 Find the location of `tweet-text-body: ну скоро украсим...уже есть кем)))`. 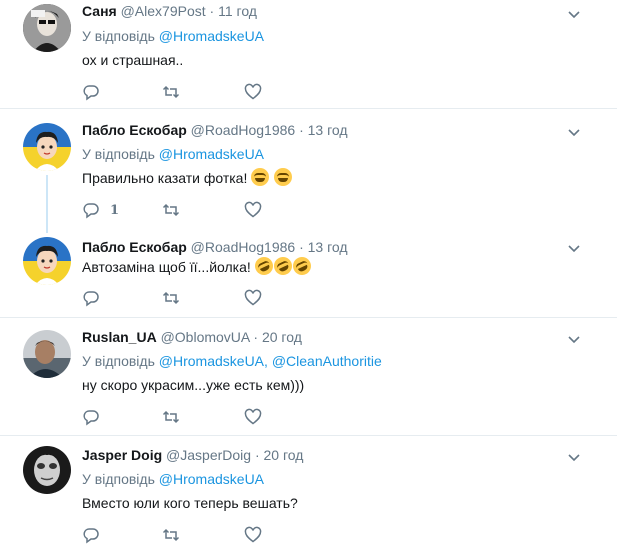

tweet-text-body: ну скоро украсим...уже есть кем))) is located at coordinates (193, 385).